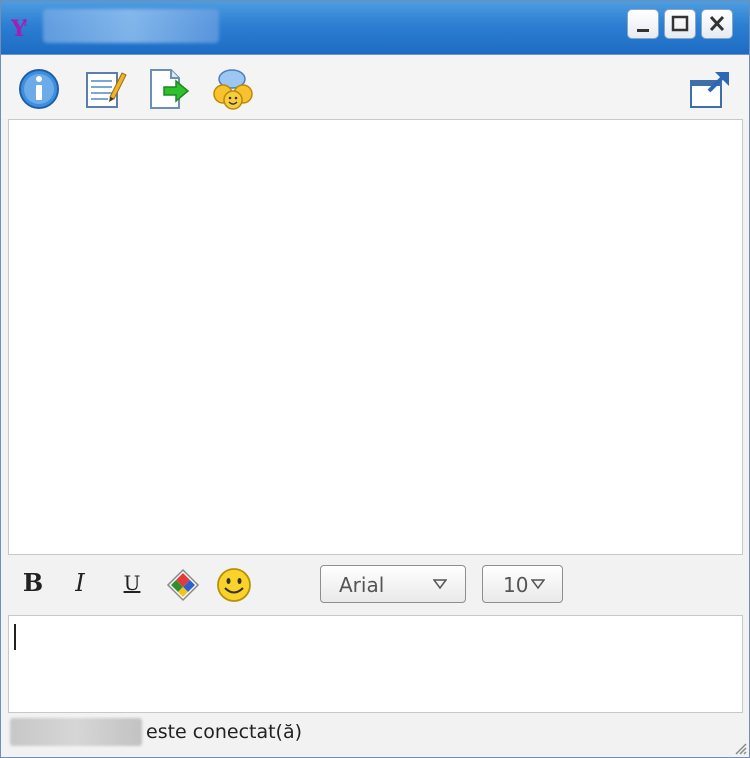 Image resolution: width=750 pixels, height=758 pixels. Describe the element at coordinates (233, 89) in the screenshot. I see `conference-icon` at that location.